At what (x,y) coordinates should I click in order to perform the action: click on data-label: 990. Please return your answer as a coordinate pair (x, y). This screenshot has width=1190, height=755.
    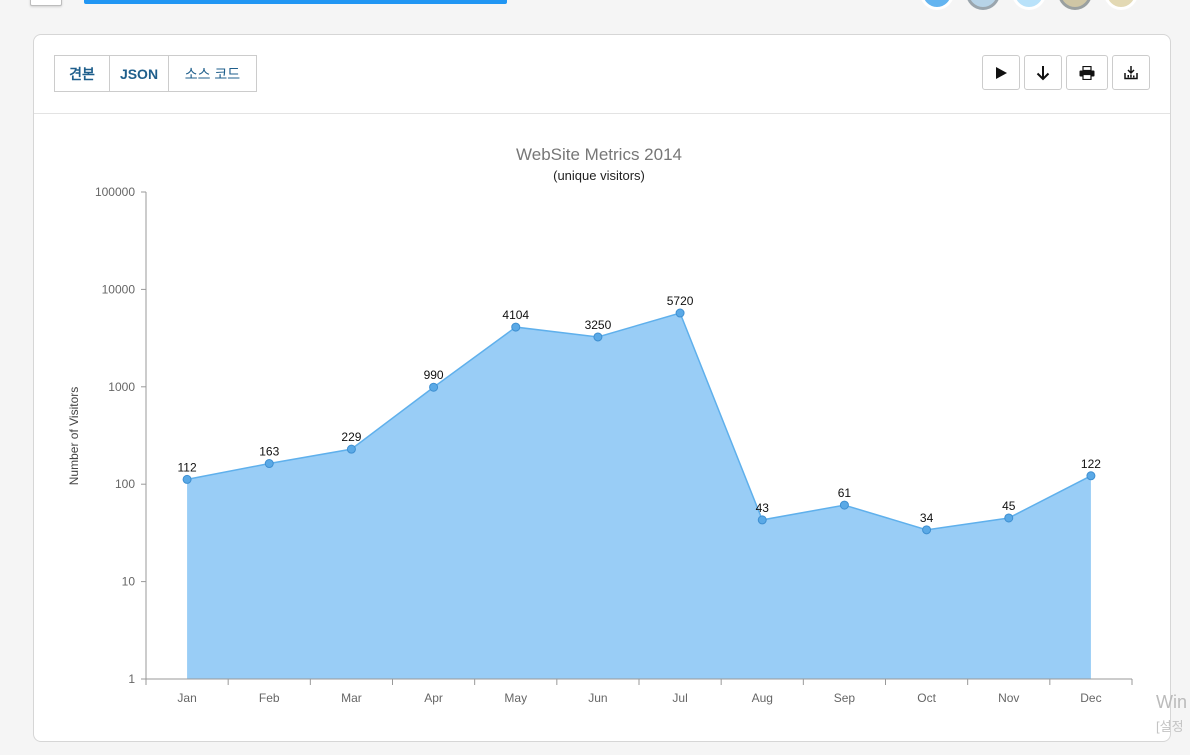
    Looking at the image, I should click on (434, 375).